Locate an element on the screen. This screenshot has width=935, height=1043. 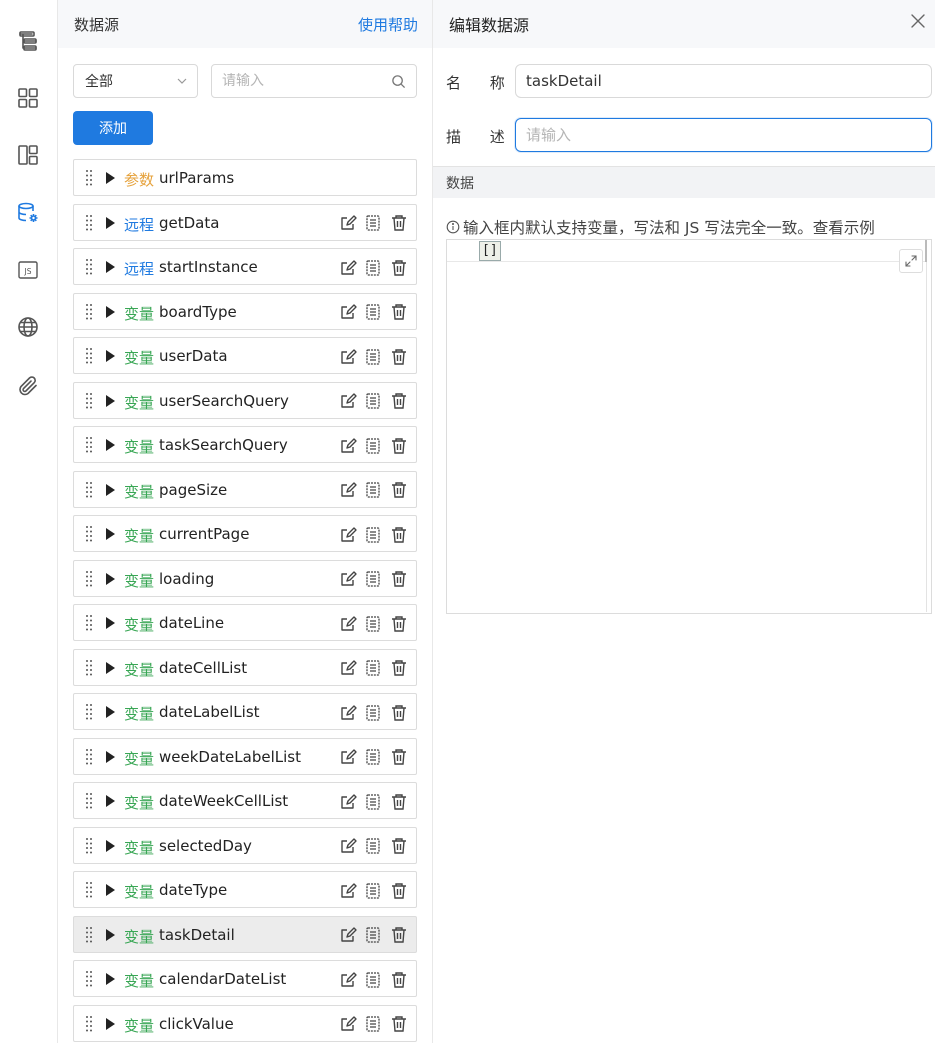
js-icon: JS is located at coordinates (28, 270).